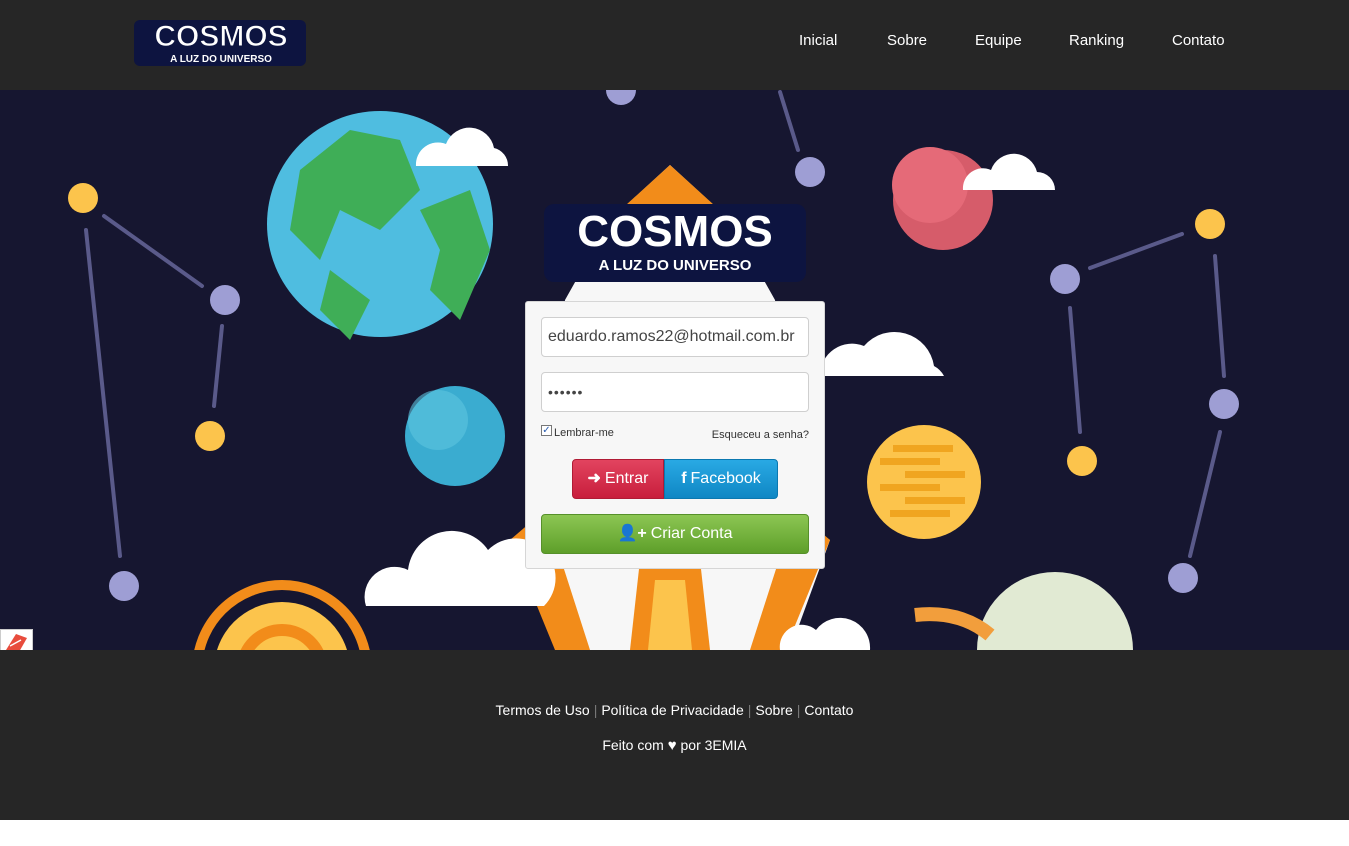 This screenshot has height=846, width=1349. Describe the element at coordinates (998, 40) in the screenshot. I see `nav-item-equipe: Equipe` at that location.